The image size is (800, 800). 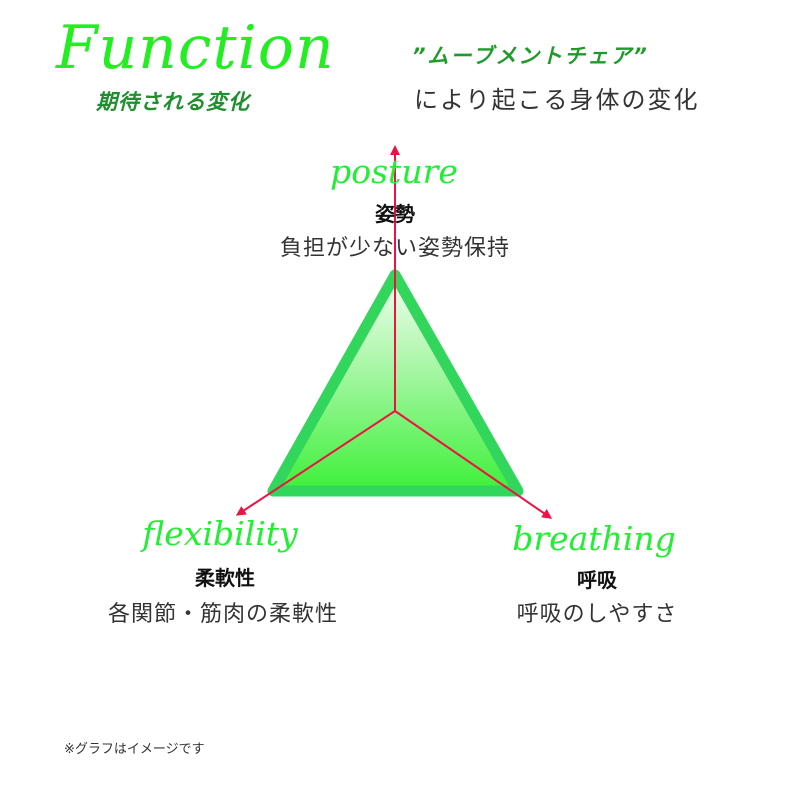 I want to click on axis-label-en-flexibility: flexibility, so click(x=220, y=533).